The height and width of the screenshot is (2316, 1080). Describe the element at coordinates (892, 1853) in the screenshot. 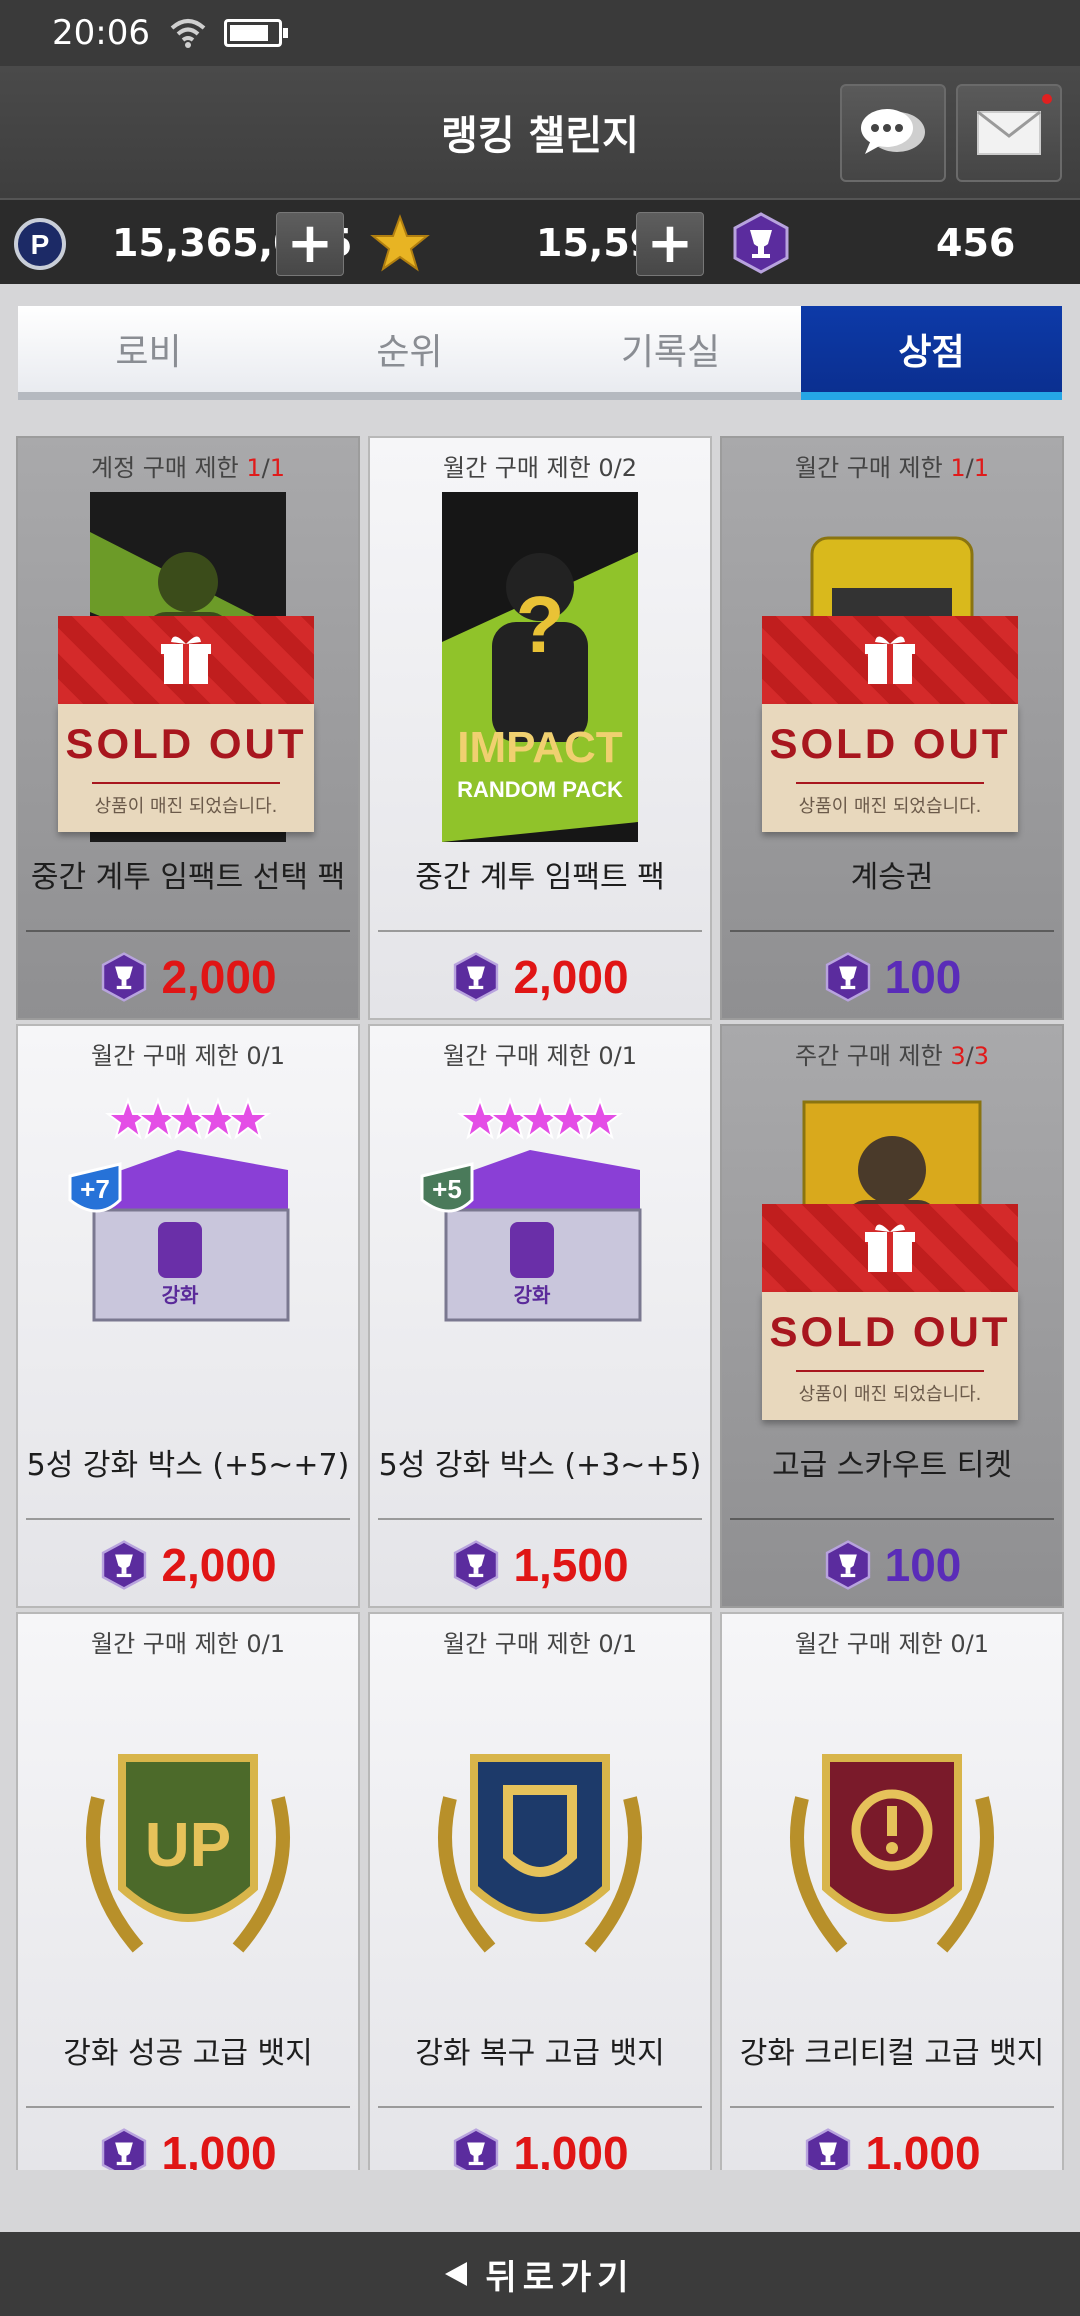

I see `enhance-critical-badge-icon` at that location.